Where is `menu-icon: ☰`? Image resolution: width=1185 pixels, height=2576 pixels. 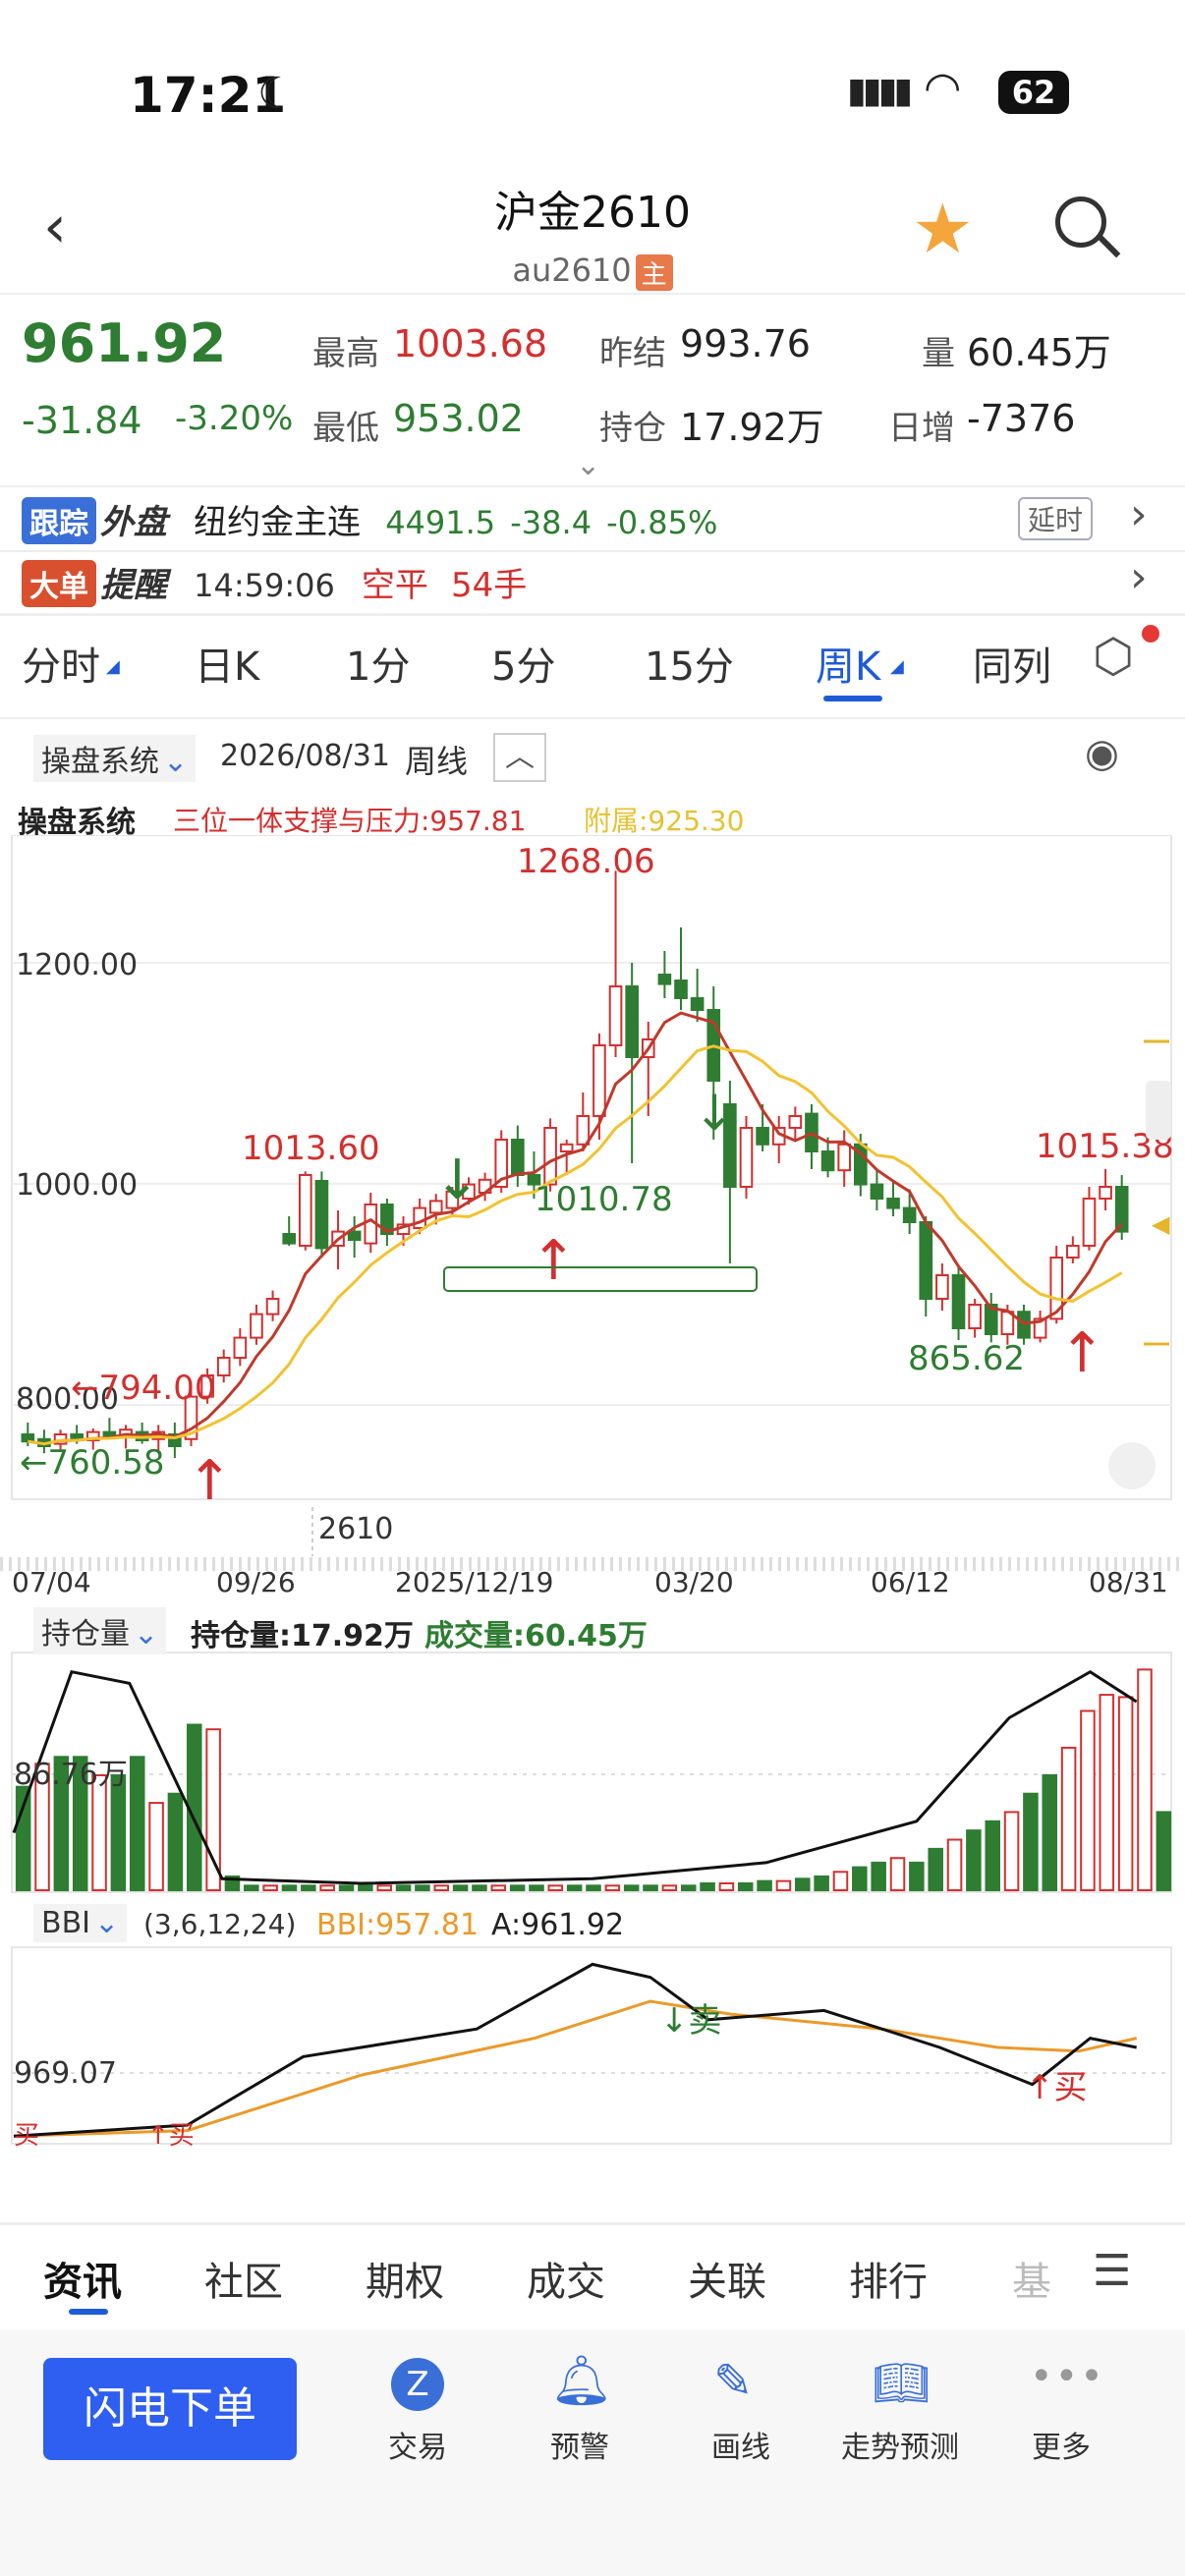
menu-icon: ☰ is located at coordinates (1112, 2271).